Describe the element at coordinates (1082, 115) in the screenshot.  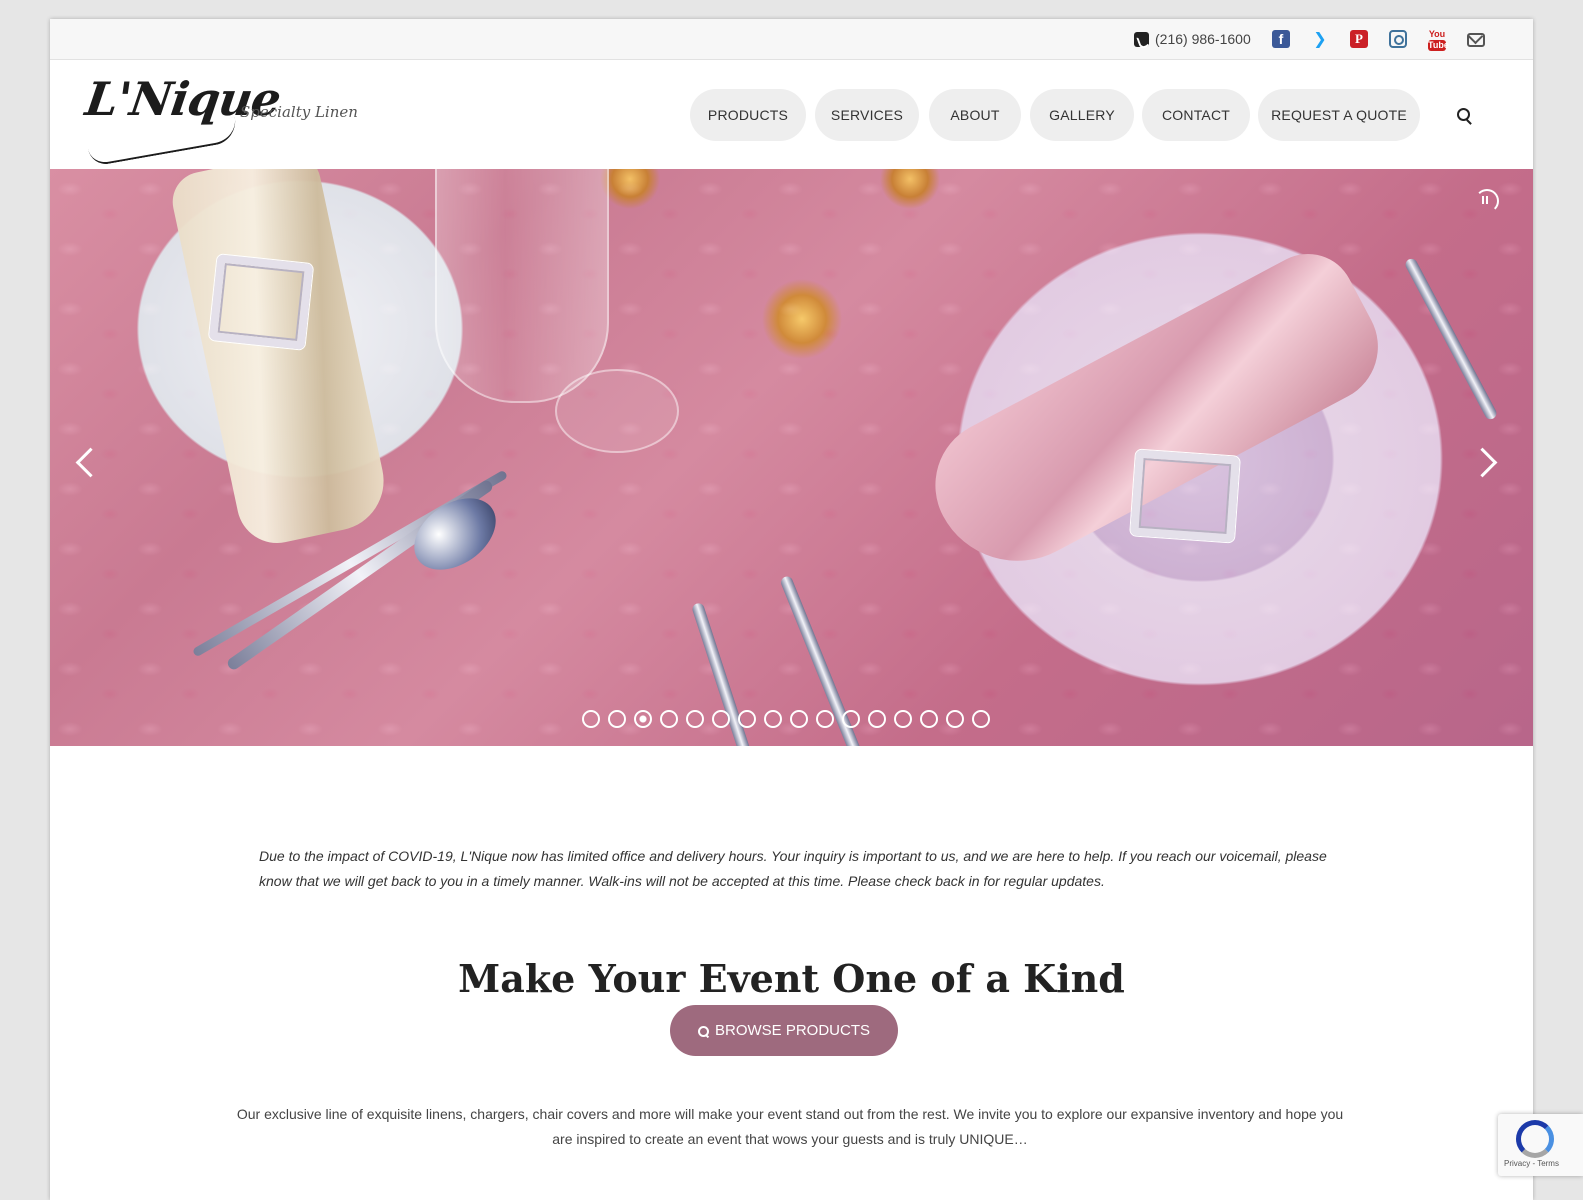
I see `nav-gallery: GALLERY` at that location.